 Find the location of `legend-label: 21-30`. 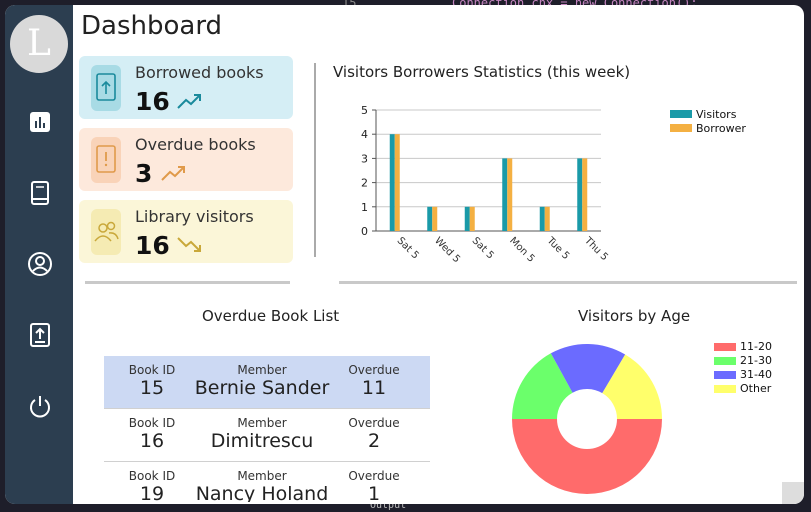

legend-label: 21-30 is located at coordinates (756, 360).